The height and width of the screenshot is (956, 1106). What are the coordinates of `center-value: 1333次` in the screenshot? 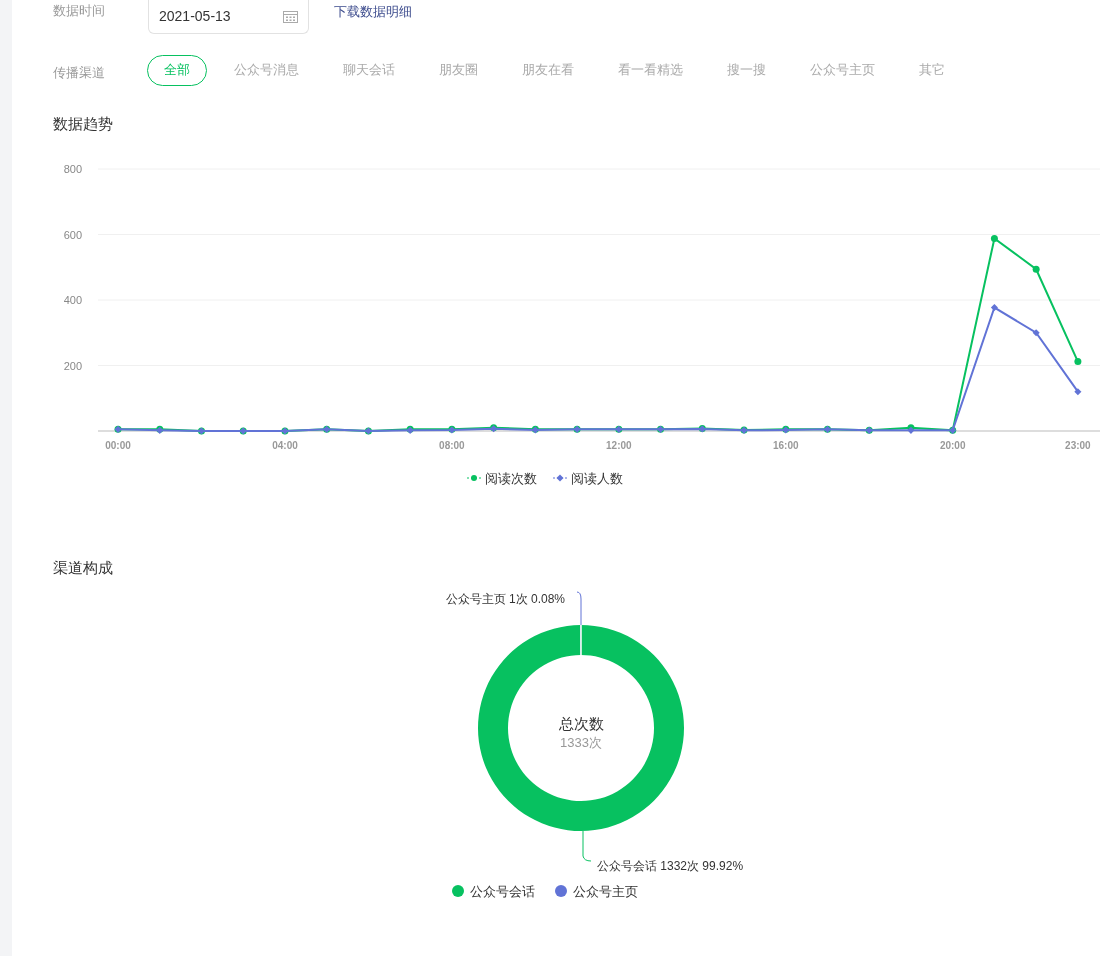 It's located at (581, 742).